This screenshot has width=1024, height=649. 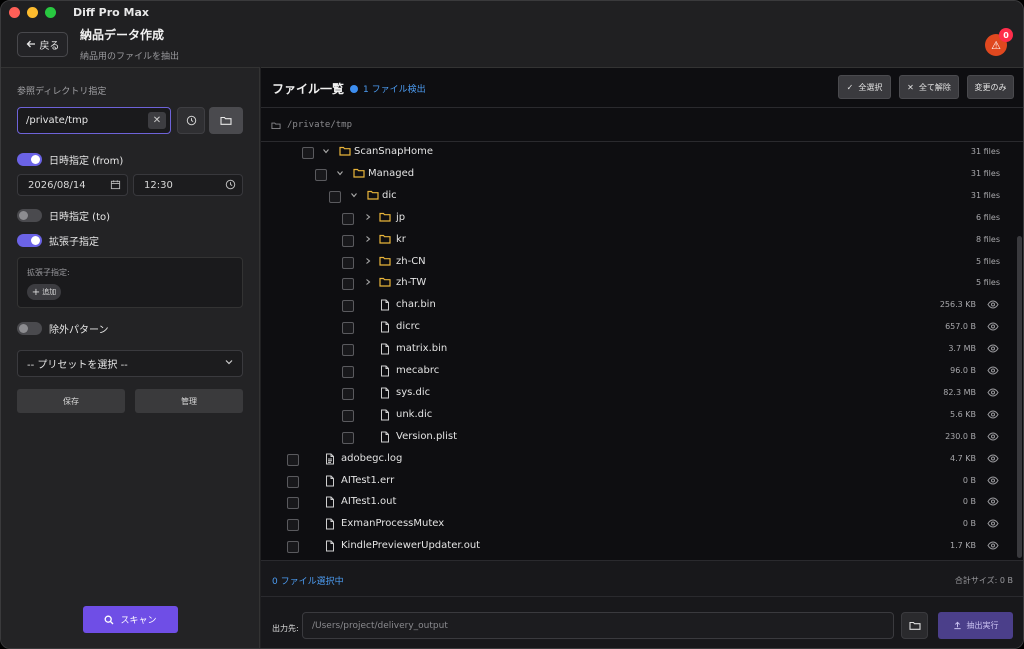 What do you see at coordinates (929, 87) in the screenshot?
I see `deselect-all-button: ✕ 全て解除` at bounding box center [929, 87].